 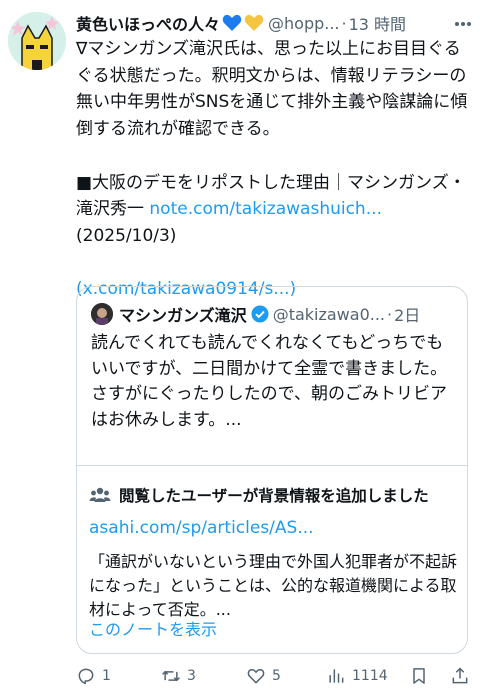 I want to click on community-note-heading: 閲覧したユーザーが背景情報を追加しました, so click(x=274, y=496).